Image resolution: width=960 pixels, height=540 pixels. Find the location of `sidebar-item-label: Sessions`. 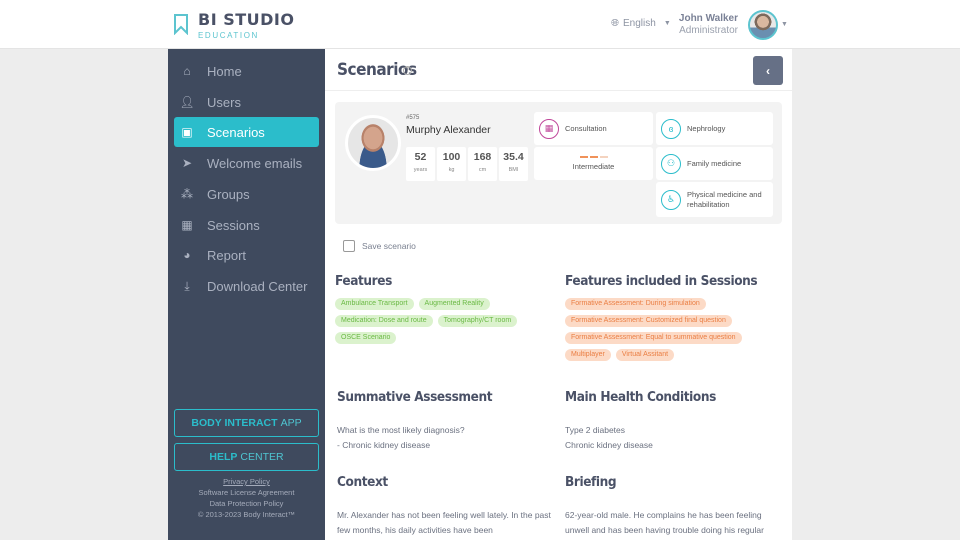

sidebar-item-label: Sessions is located at coordinates (233, 225).